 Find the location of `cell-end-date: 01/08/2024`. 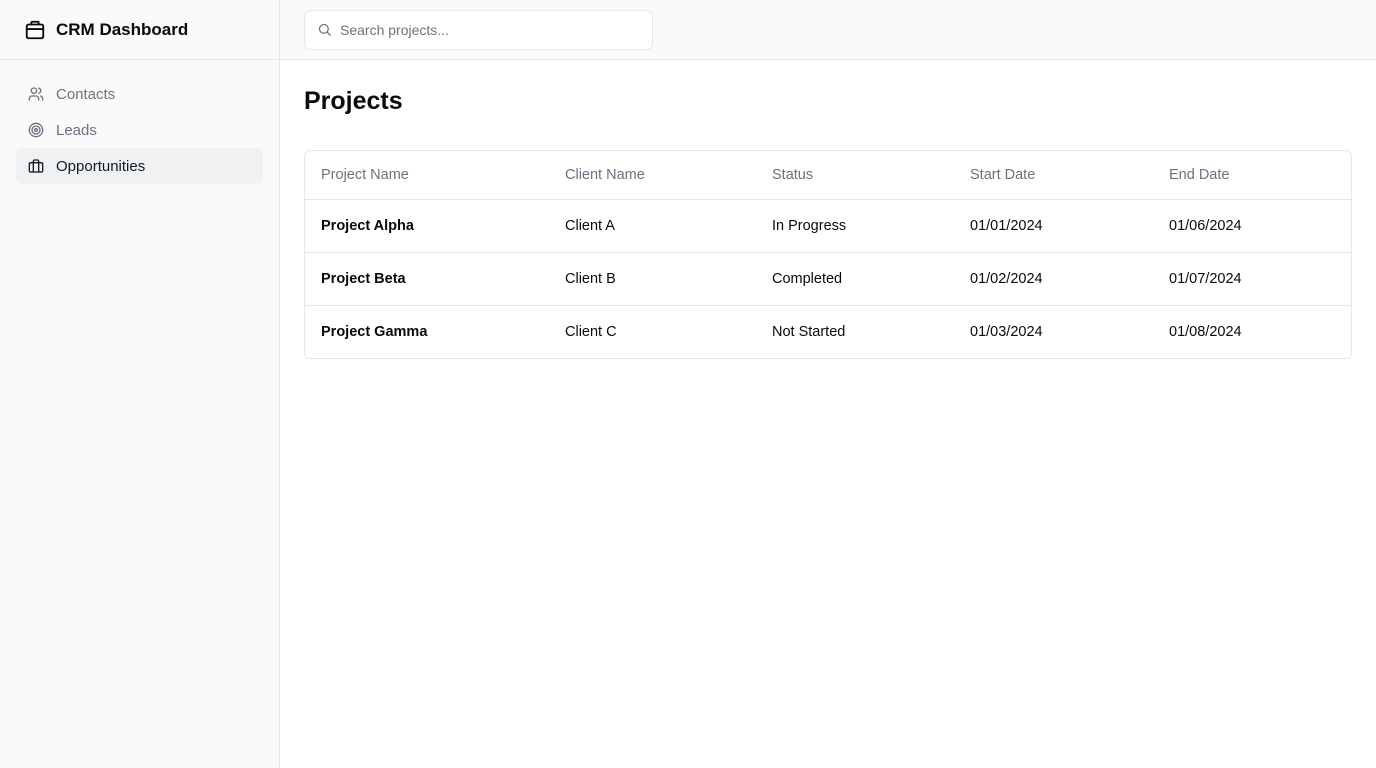

cell-end-date: 01/08/2024 is located at coordinates (1205, 331).